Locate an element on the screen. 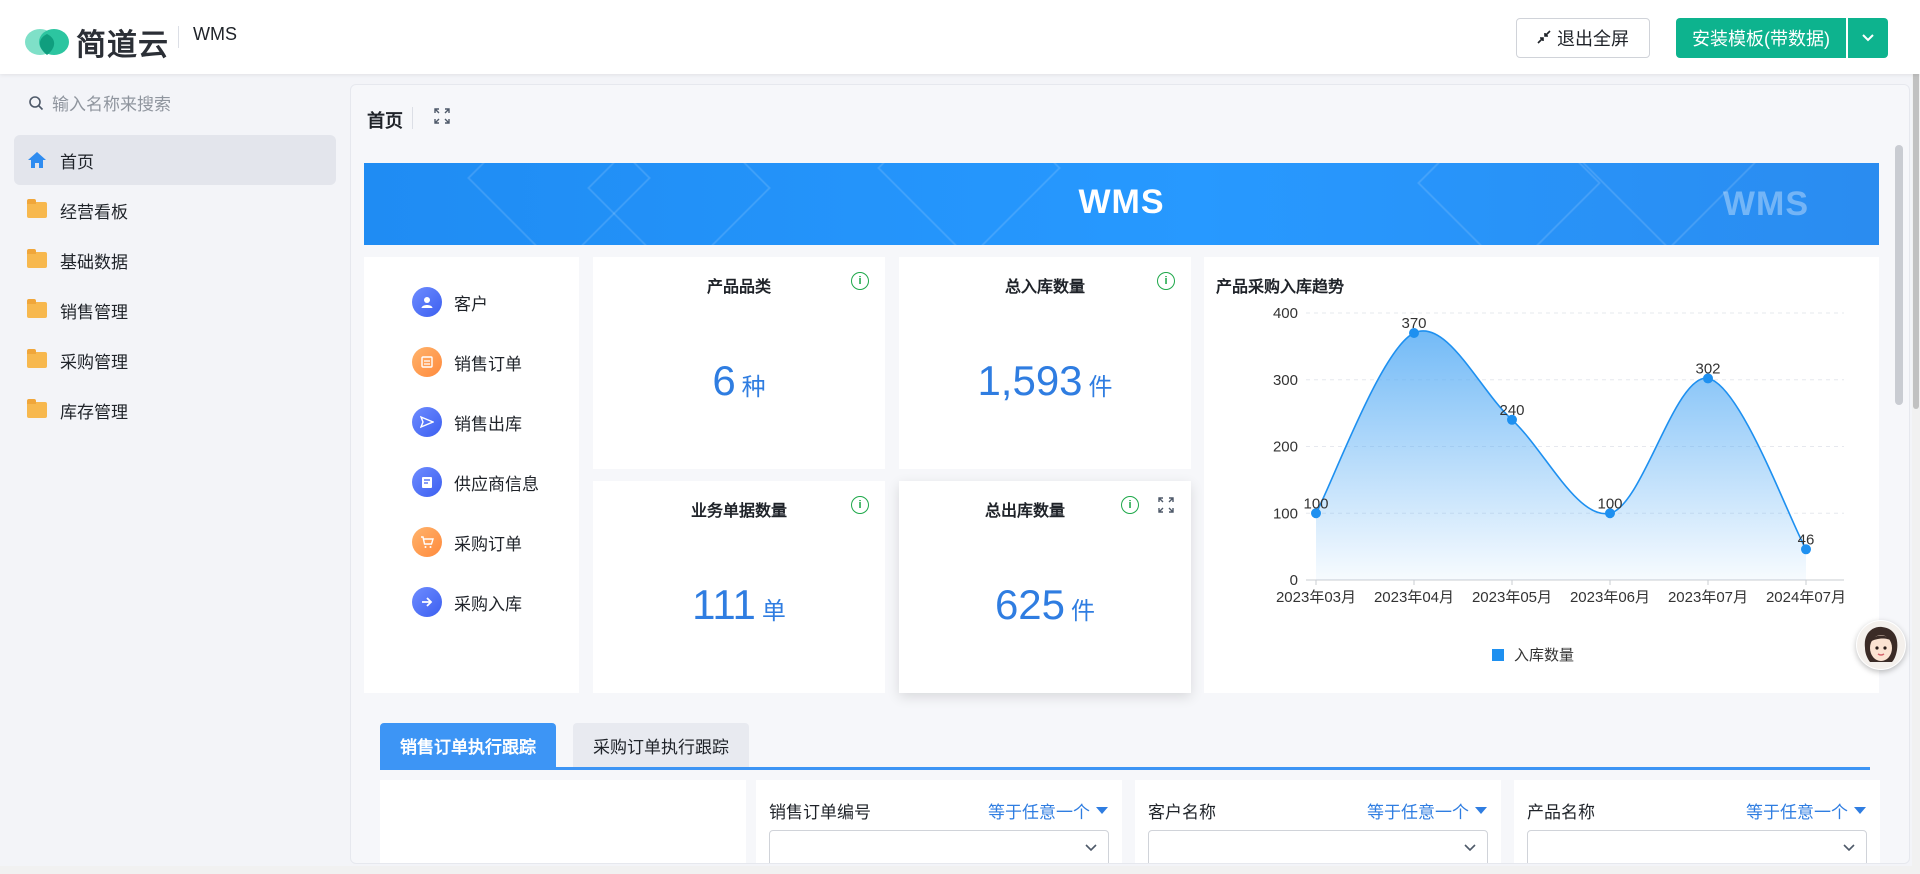 This screenshot has width=1920, height=874. sidebar-item-label: 经营看板 is located at coordinates (94, 212).